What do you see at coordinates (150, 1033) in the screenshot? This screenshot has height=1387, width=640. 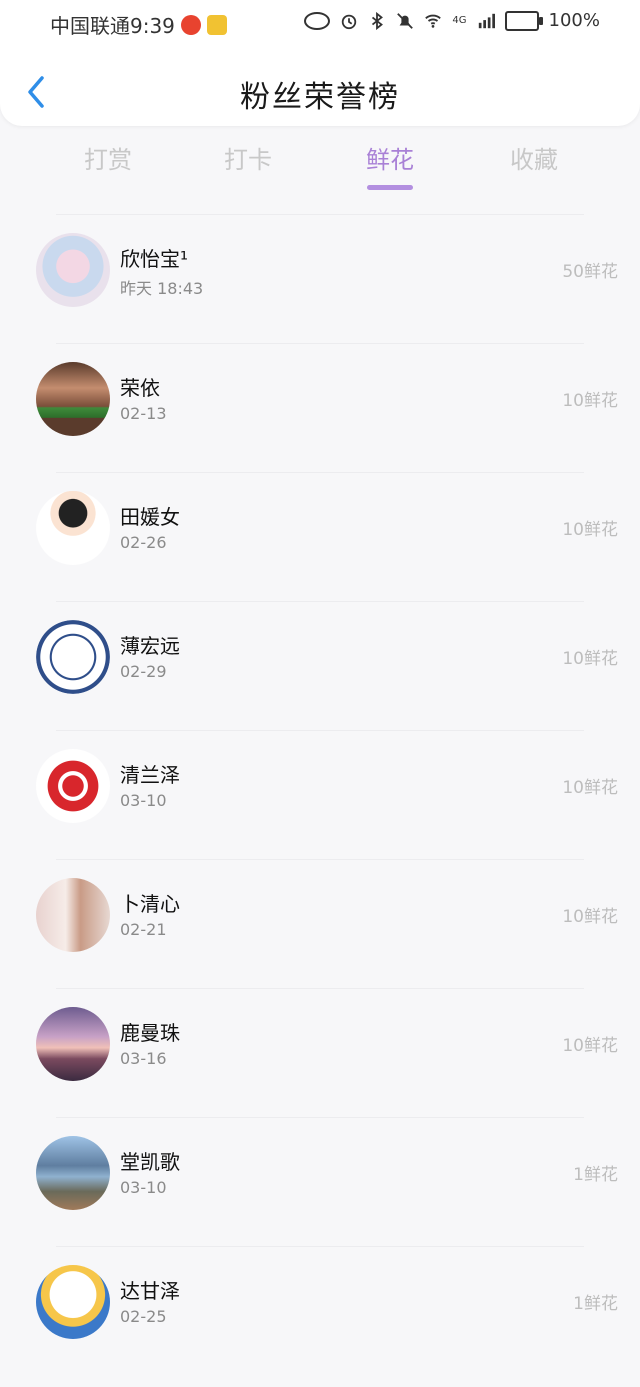 I see `user-name: 鹿曼珠` at bounding box center [150, 1033].